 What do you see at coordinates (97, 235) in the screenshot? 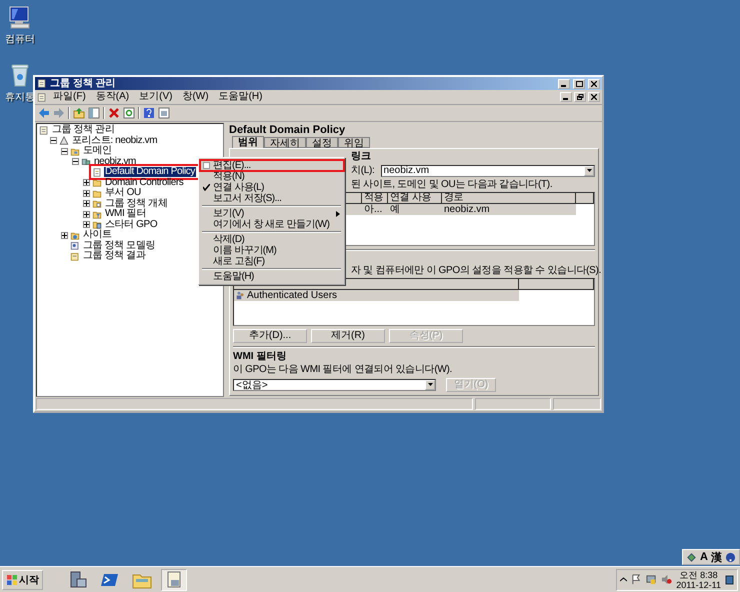
I see `tree-item: 사이트` at bounding box center [97, 235].